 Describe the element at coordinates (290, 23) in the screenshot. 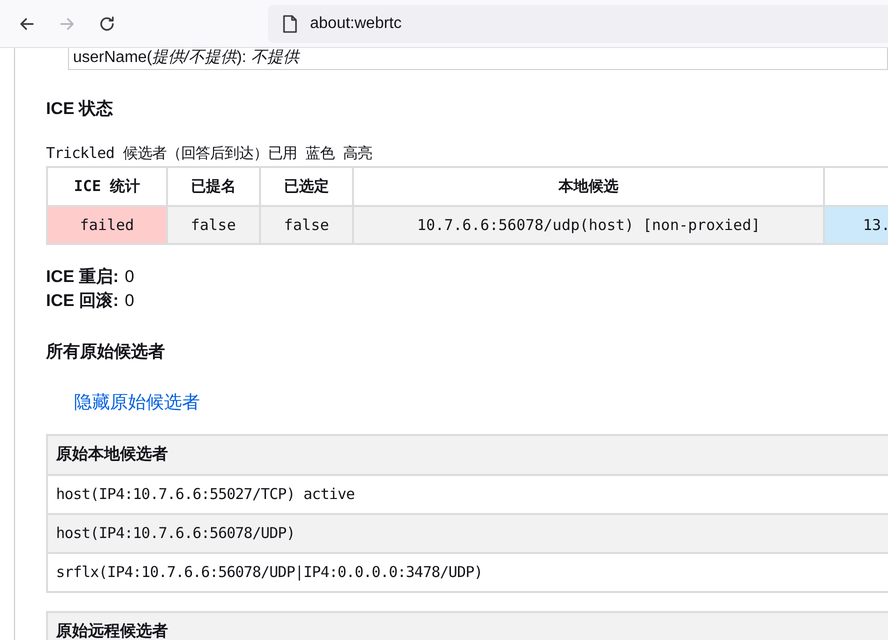

I see `page-icon` at that location.